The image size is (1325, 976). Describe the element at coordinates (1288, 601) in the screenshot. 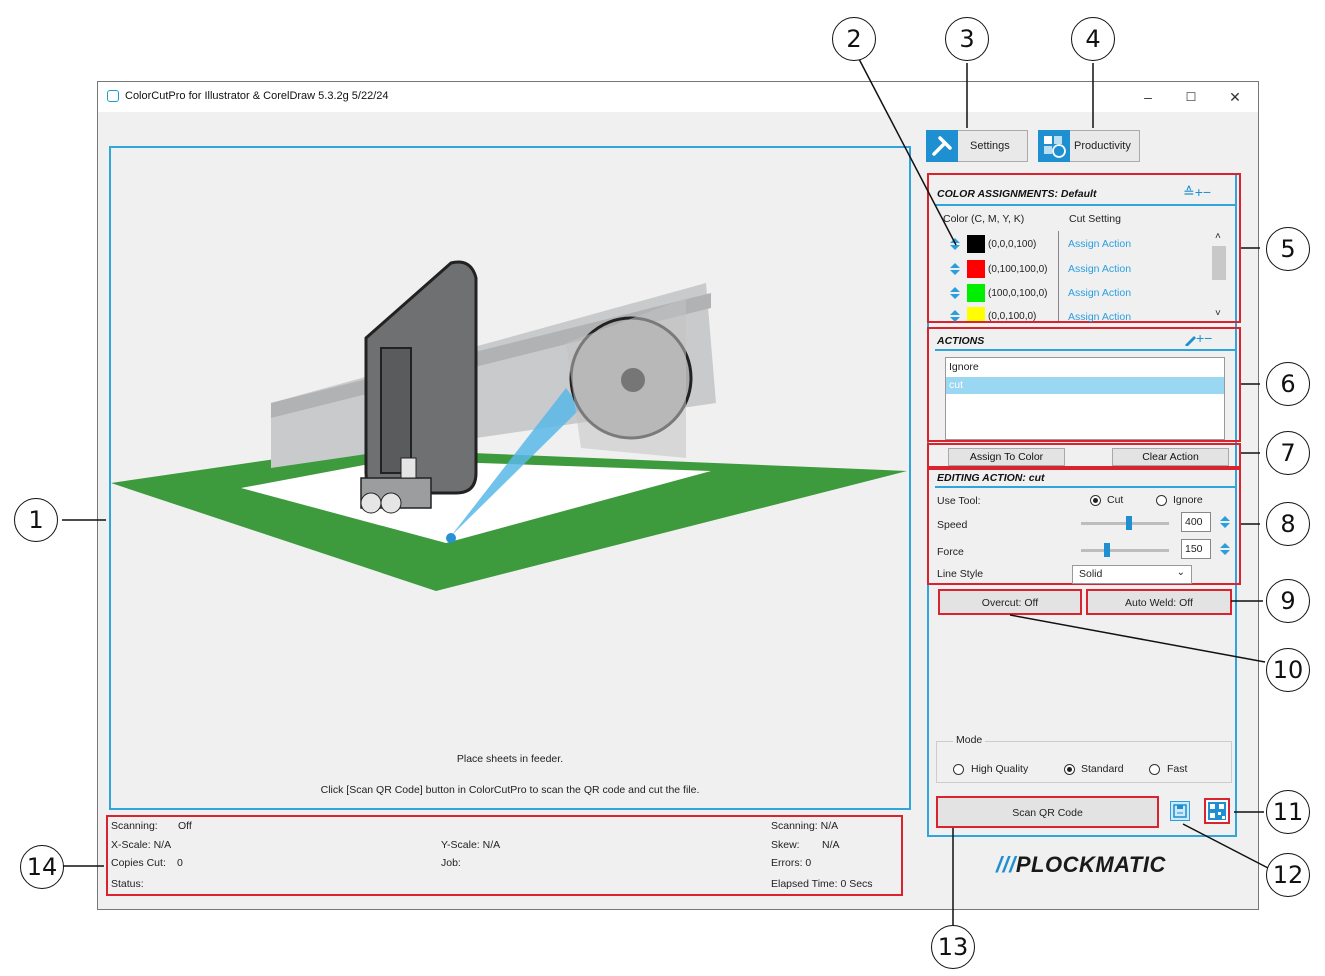

I see `callout-9: 9` at that location.